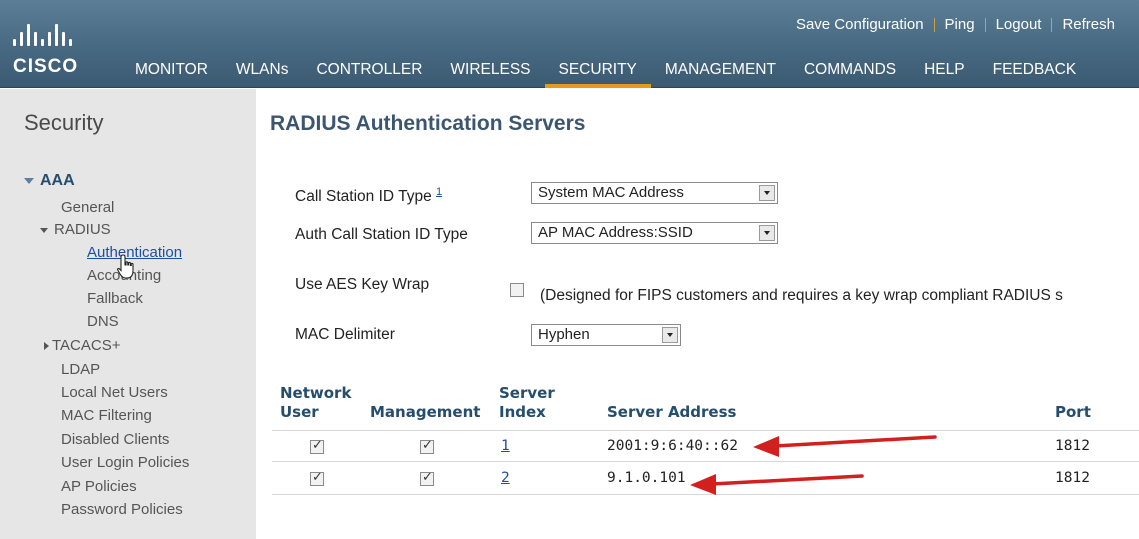 The width and height of the screenshot is (1139, 539). I want to click on header-line: Server, so click(527, 393).